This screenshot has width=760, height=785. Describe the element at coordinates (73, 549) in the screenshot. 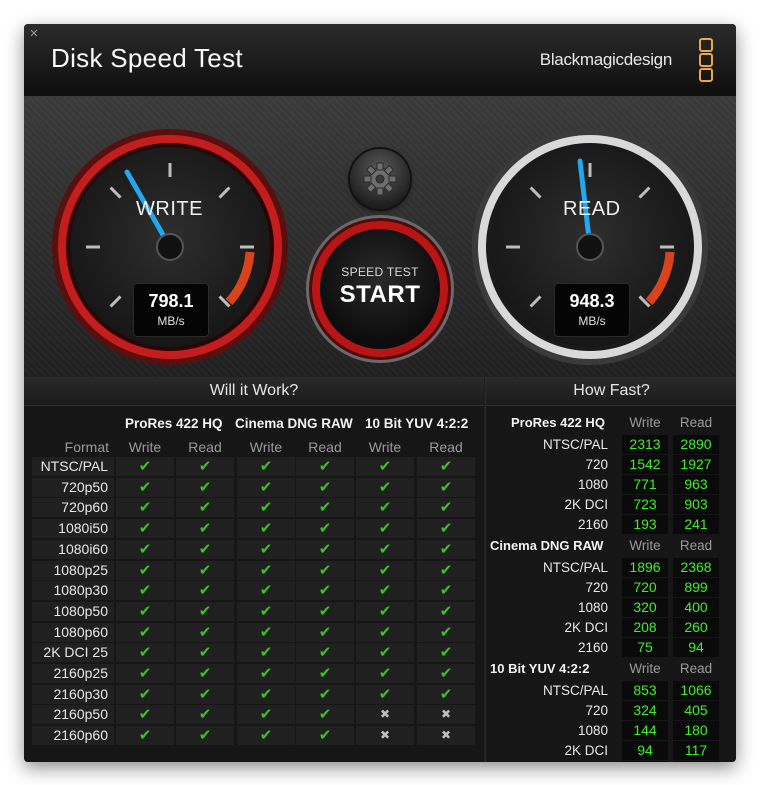

I see `format-label: 1080i60` at that location.